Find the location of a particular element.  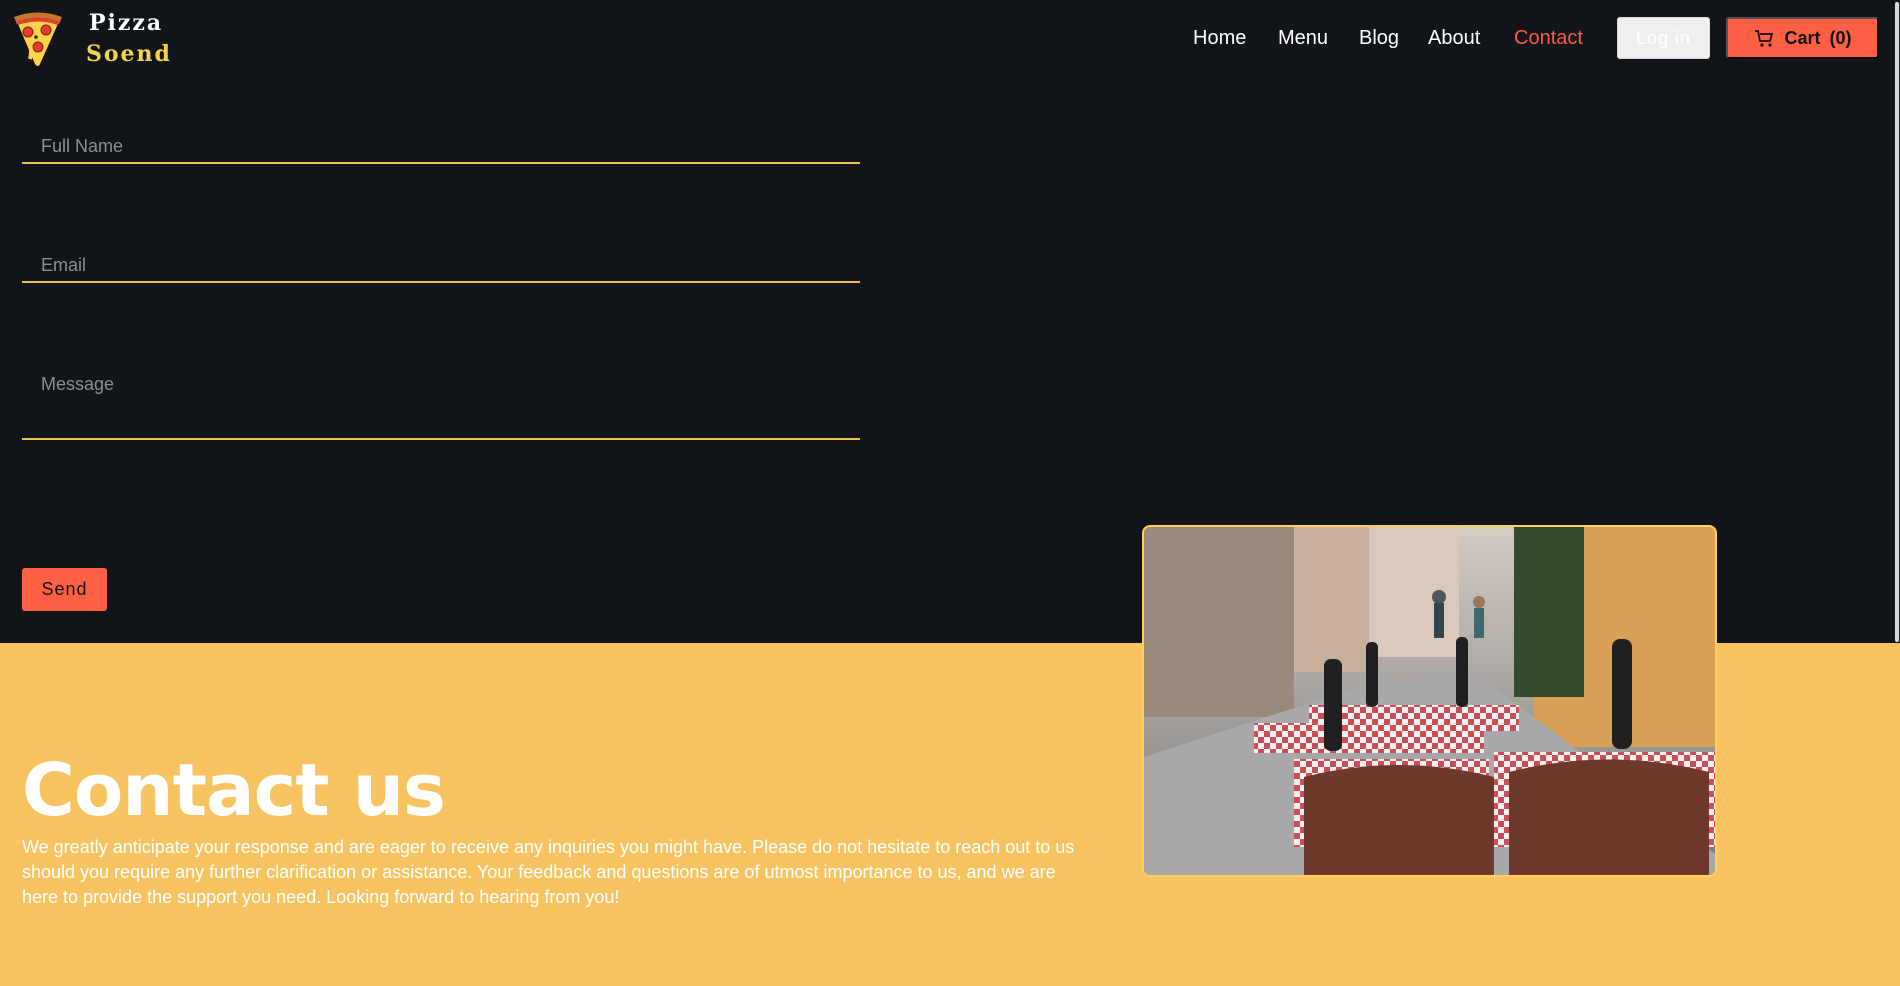

send-button: Send is located at coordinates (64, 589).